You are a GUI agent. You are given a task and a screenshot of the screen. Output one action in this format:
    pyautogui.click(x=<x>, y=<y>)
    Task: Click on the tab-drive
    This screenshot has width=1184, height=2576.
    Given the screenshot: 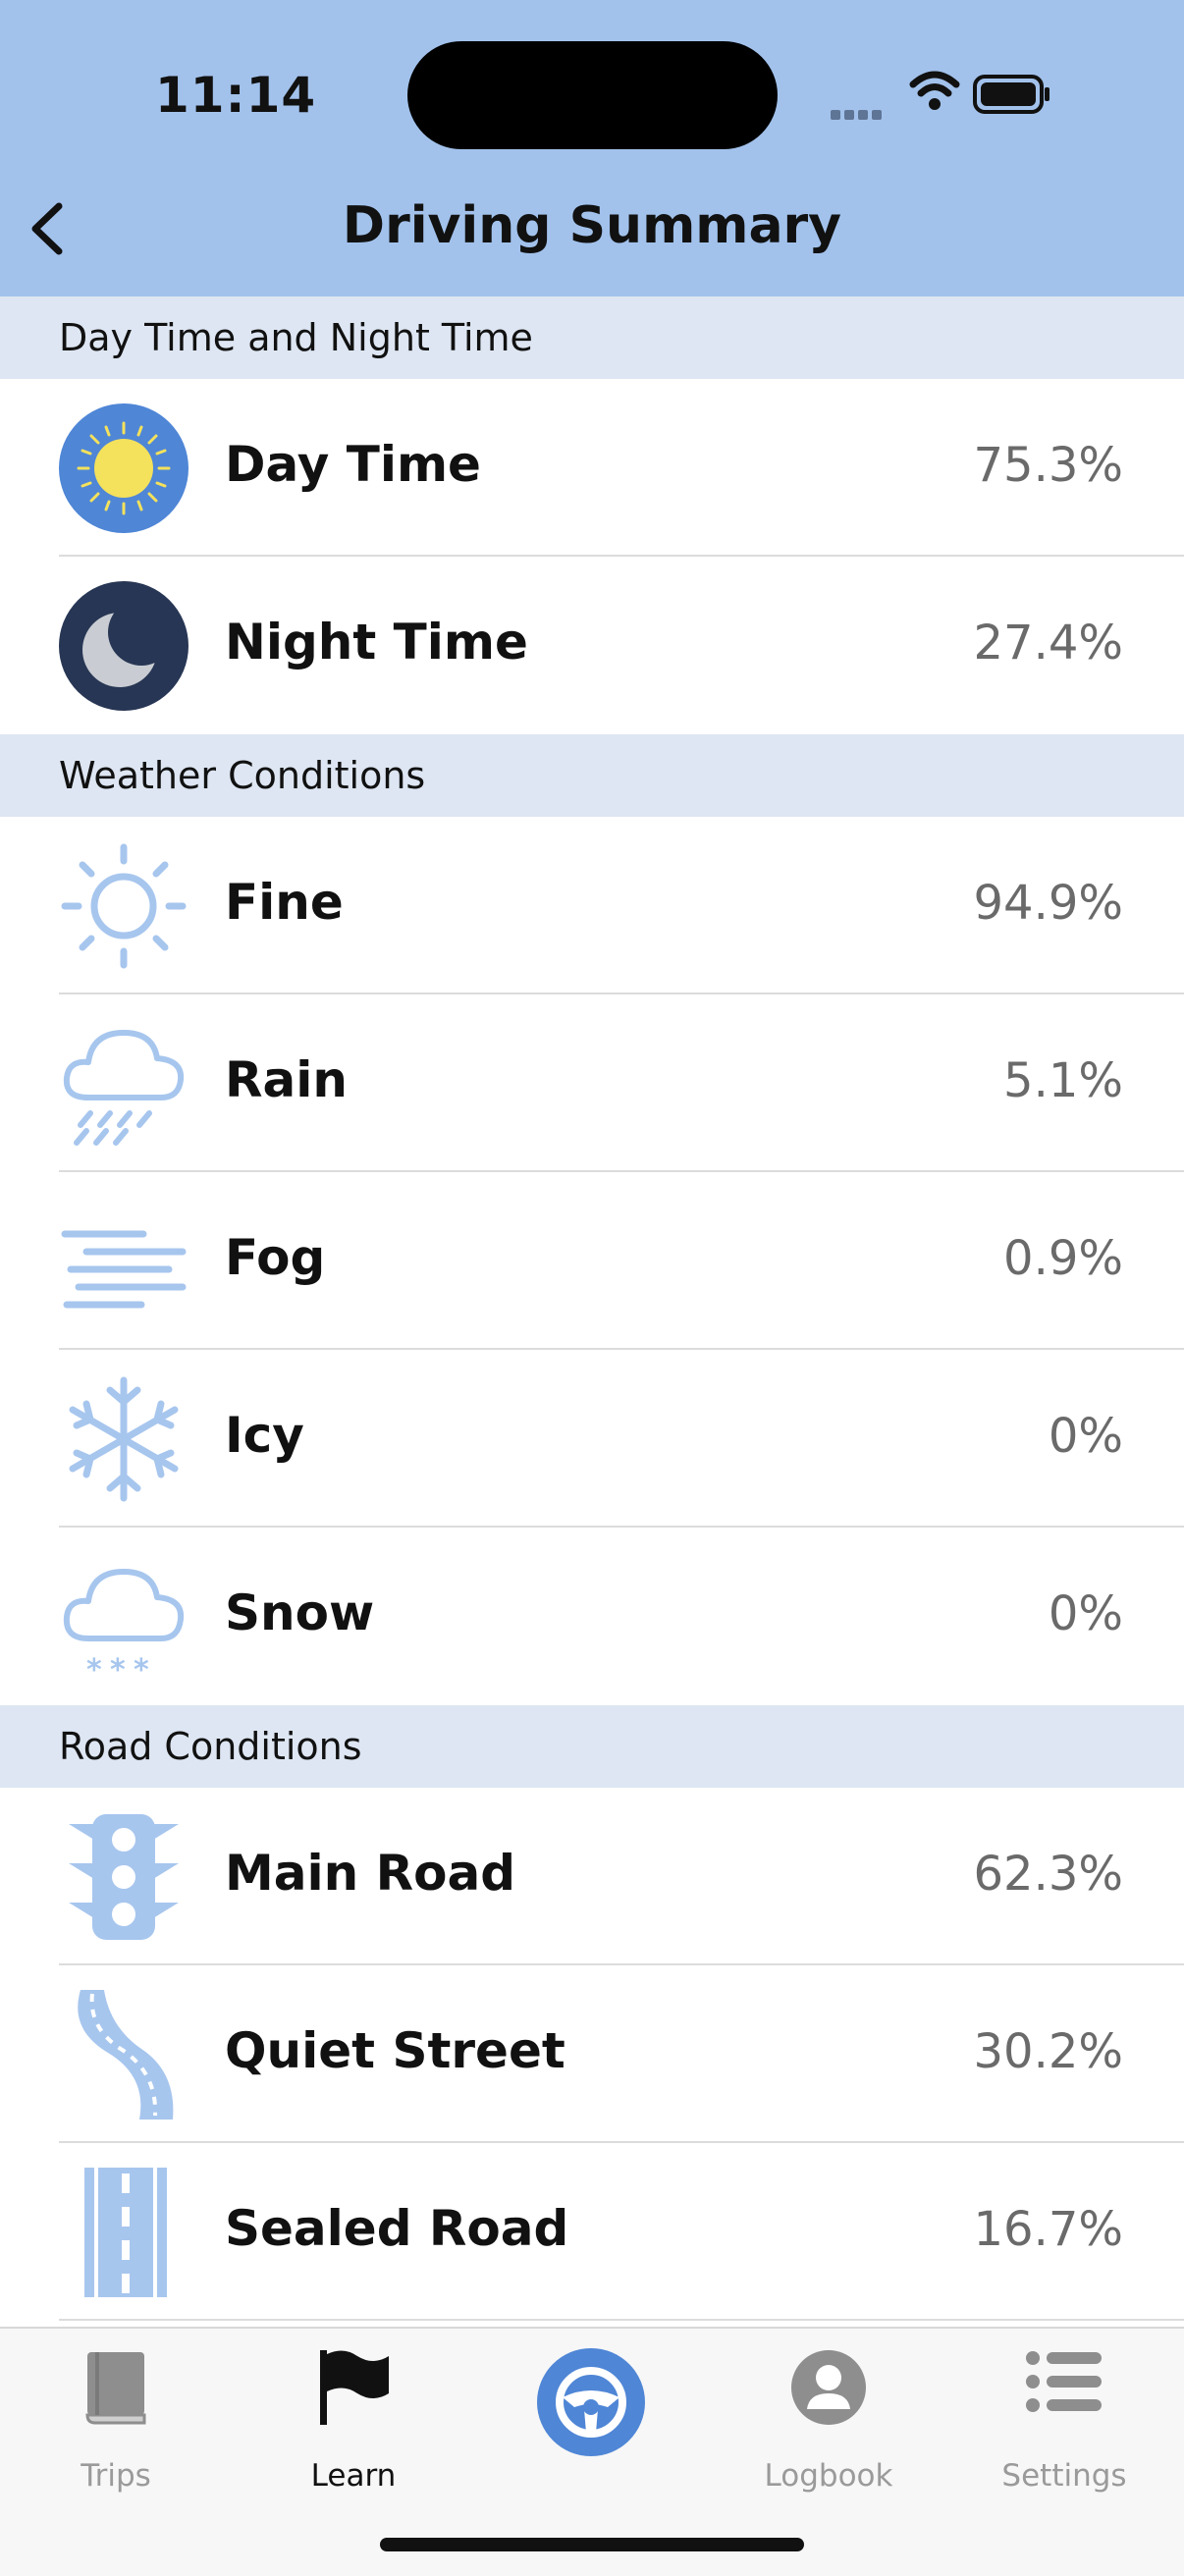 What is the action you would take?
    pyautogui.click(x=591, y=2431)
    